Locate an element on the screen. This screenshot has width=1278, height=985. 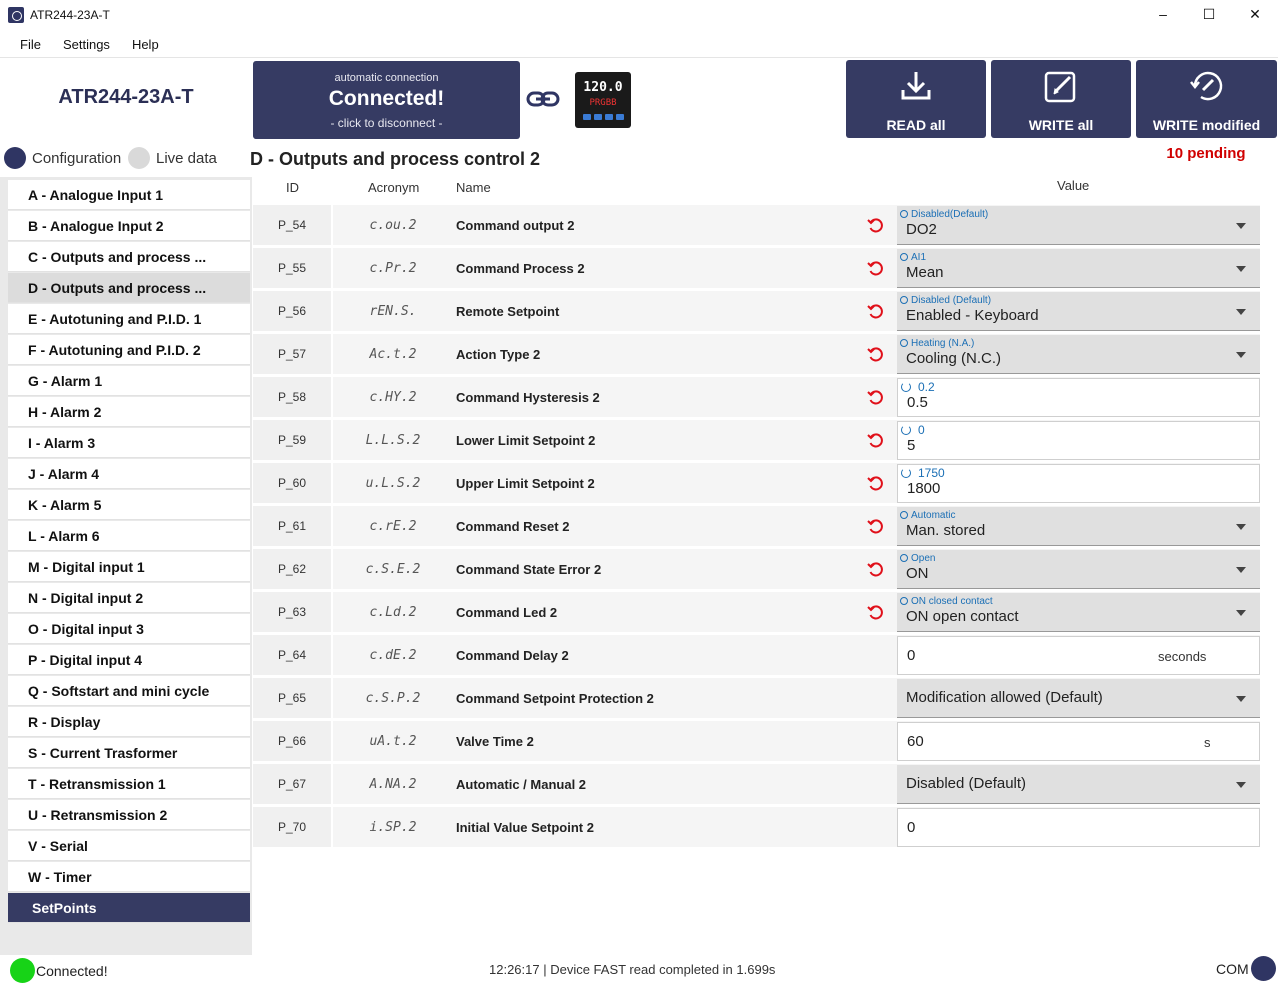
sidebar-item-s: S - Current Trasformer is located at coordinates (129, 753).